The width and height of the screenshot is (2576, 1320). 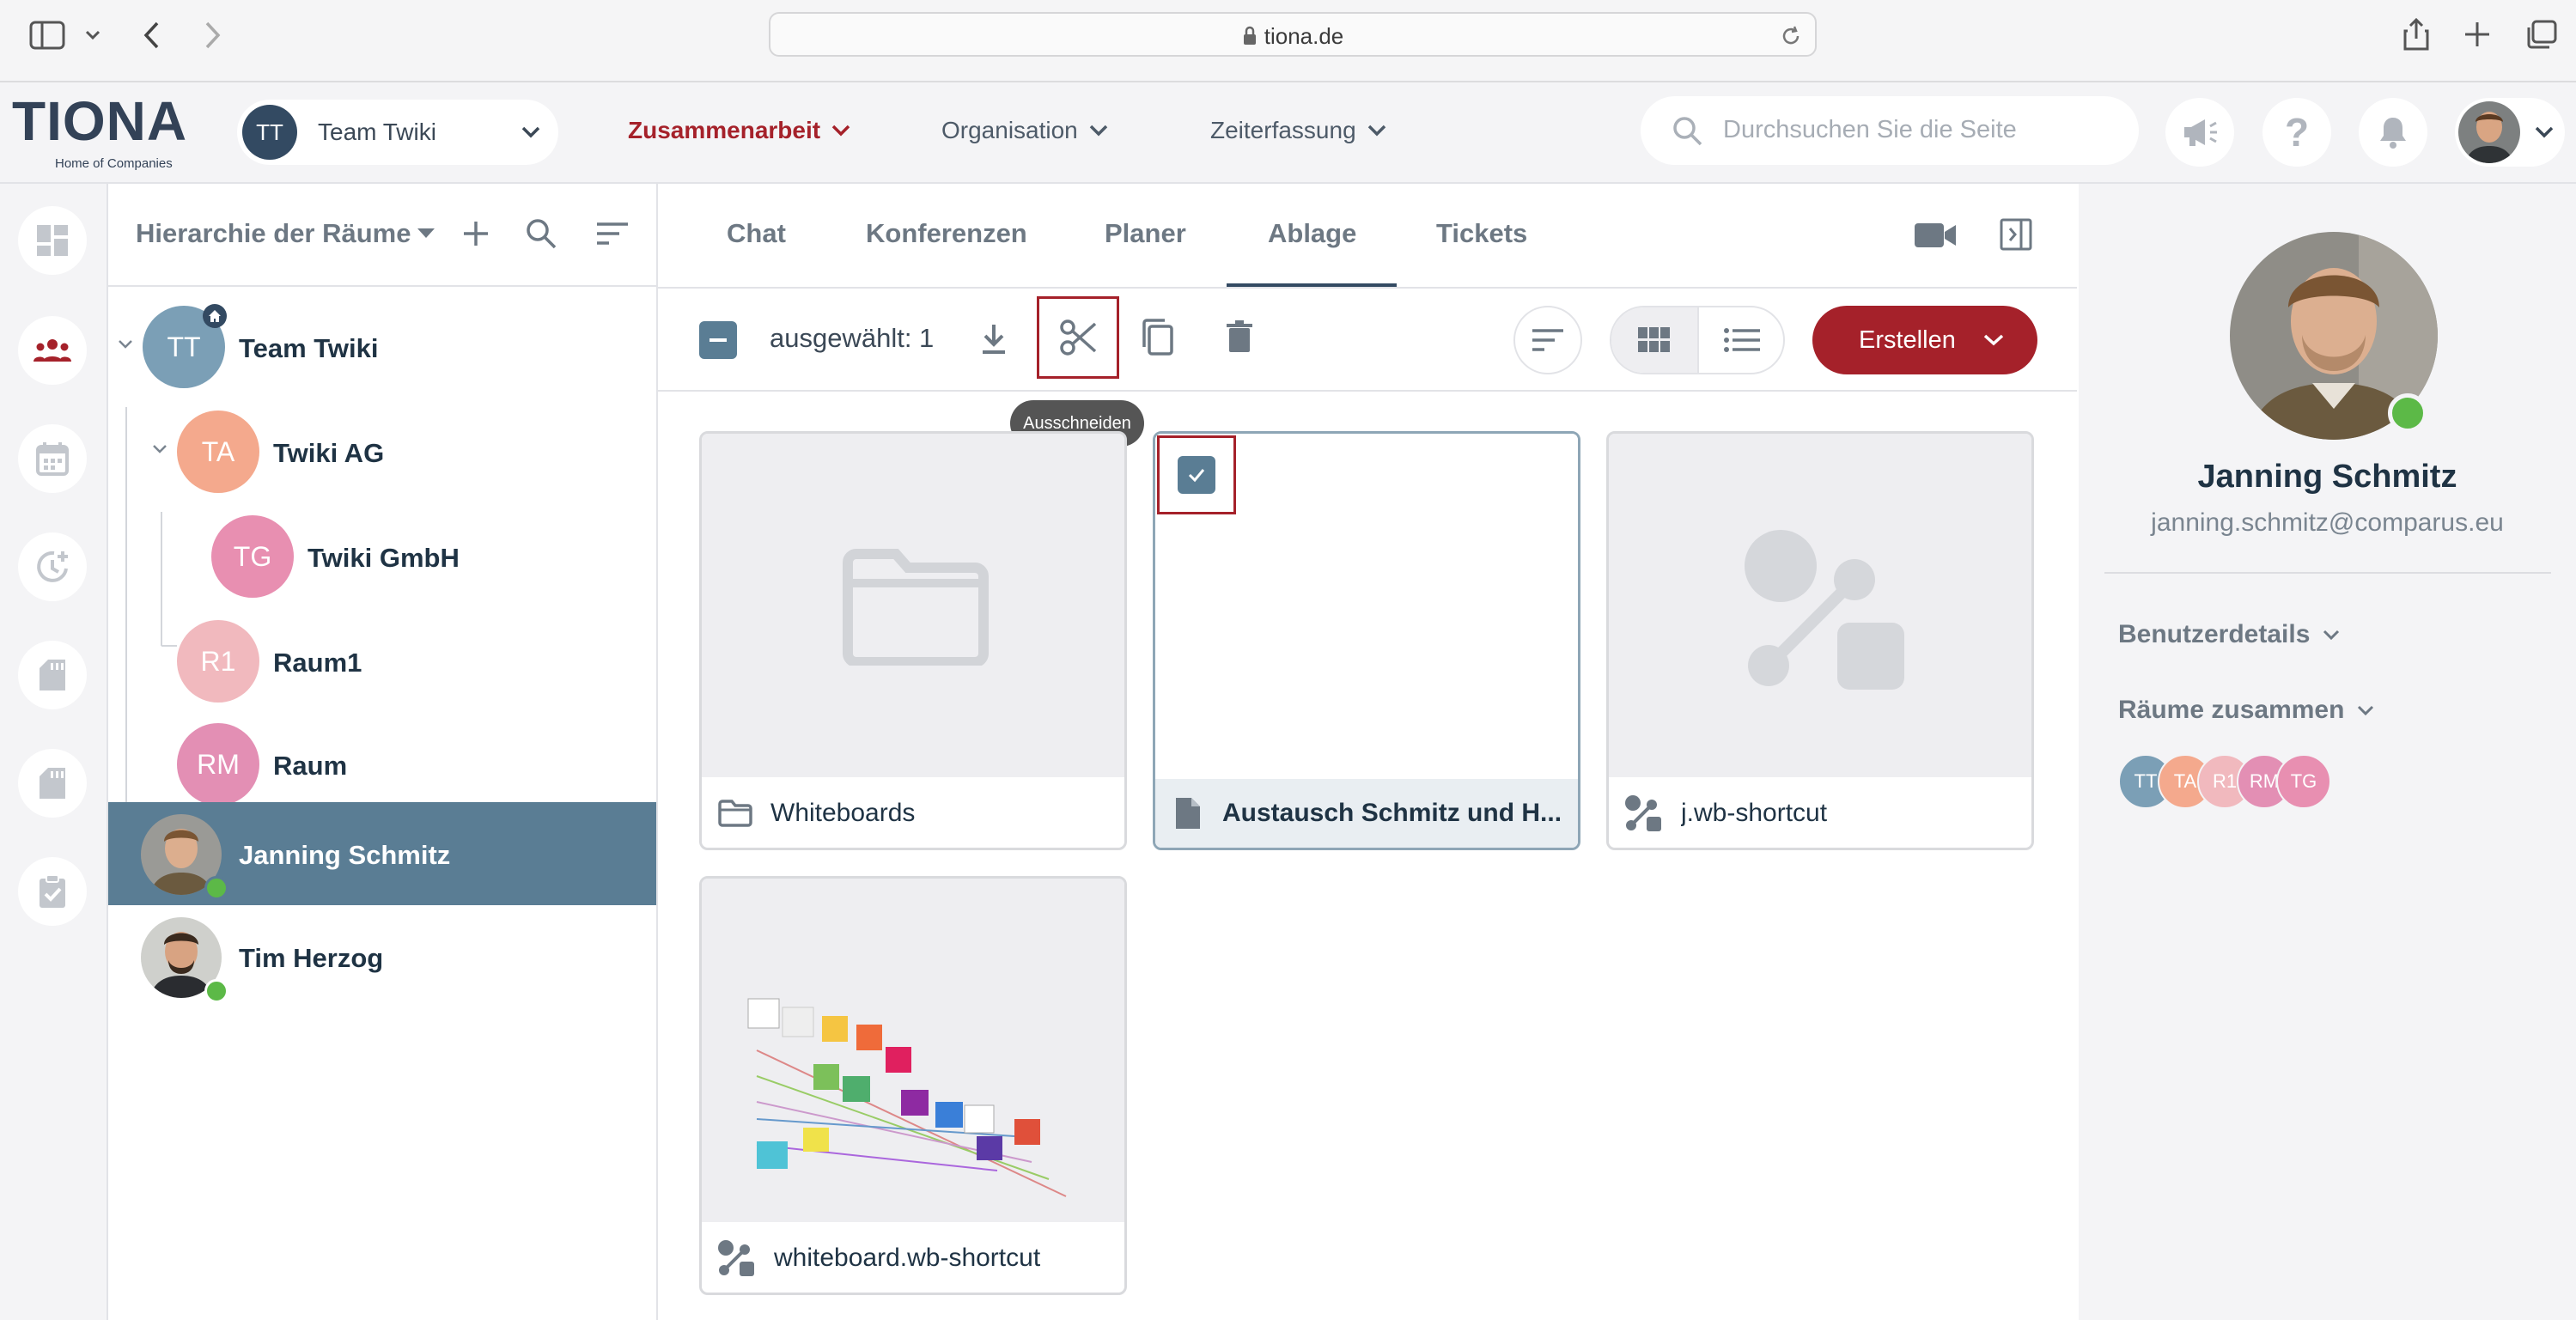 What do you see at coordinates (993, 339) in the screenshot?
I see `download-icon` at bounding box center [993, 339].